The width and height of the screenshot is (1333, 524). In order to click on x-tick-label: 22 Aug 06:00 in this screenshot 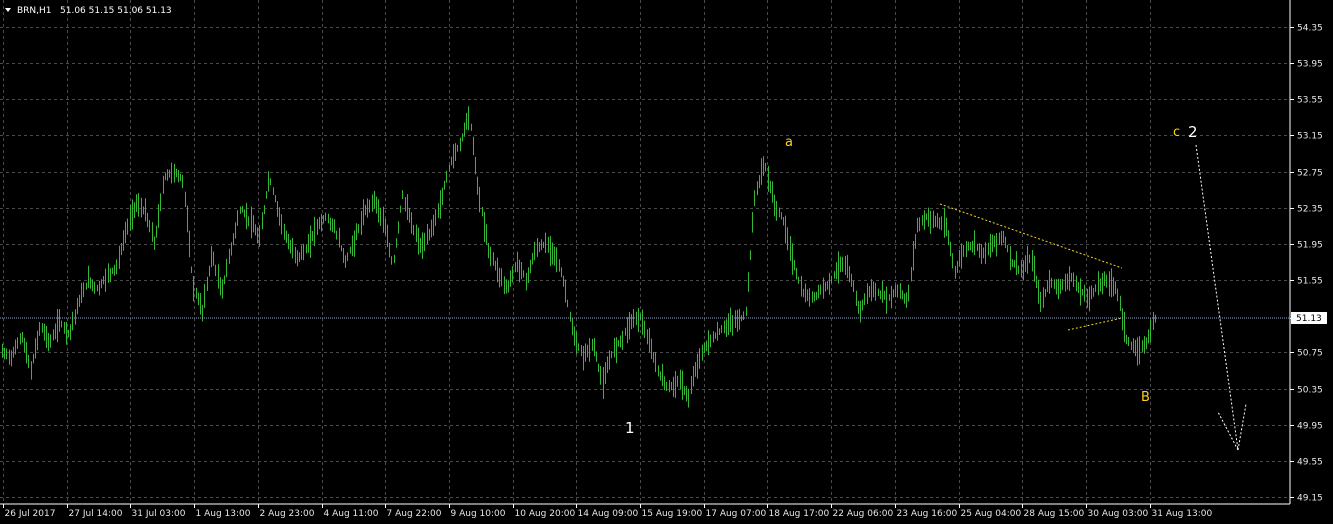, I will do `click(863, 514)`.